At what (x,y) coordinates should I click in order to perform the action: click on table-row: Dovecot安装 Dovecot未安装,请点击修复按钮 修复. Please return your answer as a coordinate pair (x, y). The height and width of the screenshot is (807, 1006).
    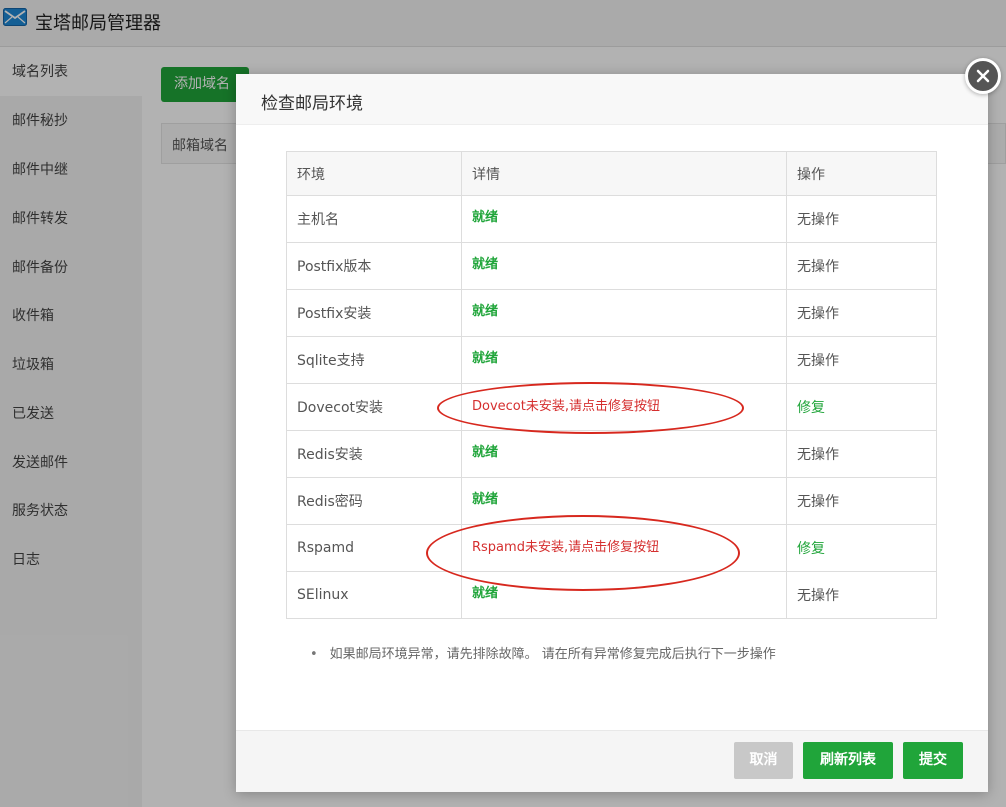
    Looking at the image, I should click on (611, 407).